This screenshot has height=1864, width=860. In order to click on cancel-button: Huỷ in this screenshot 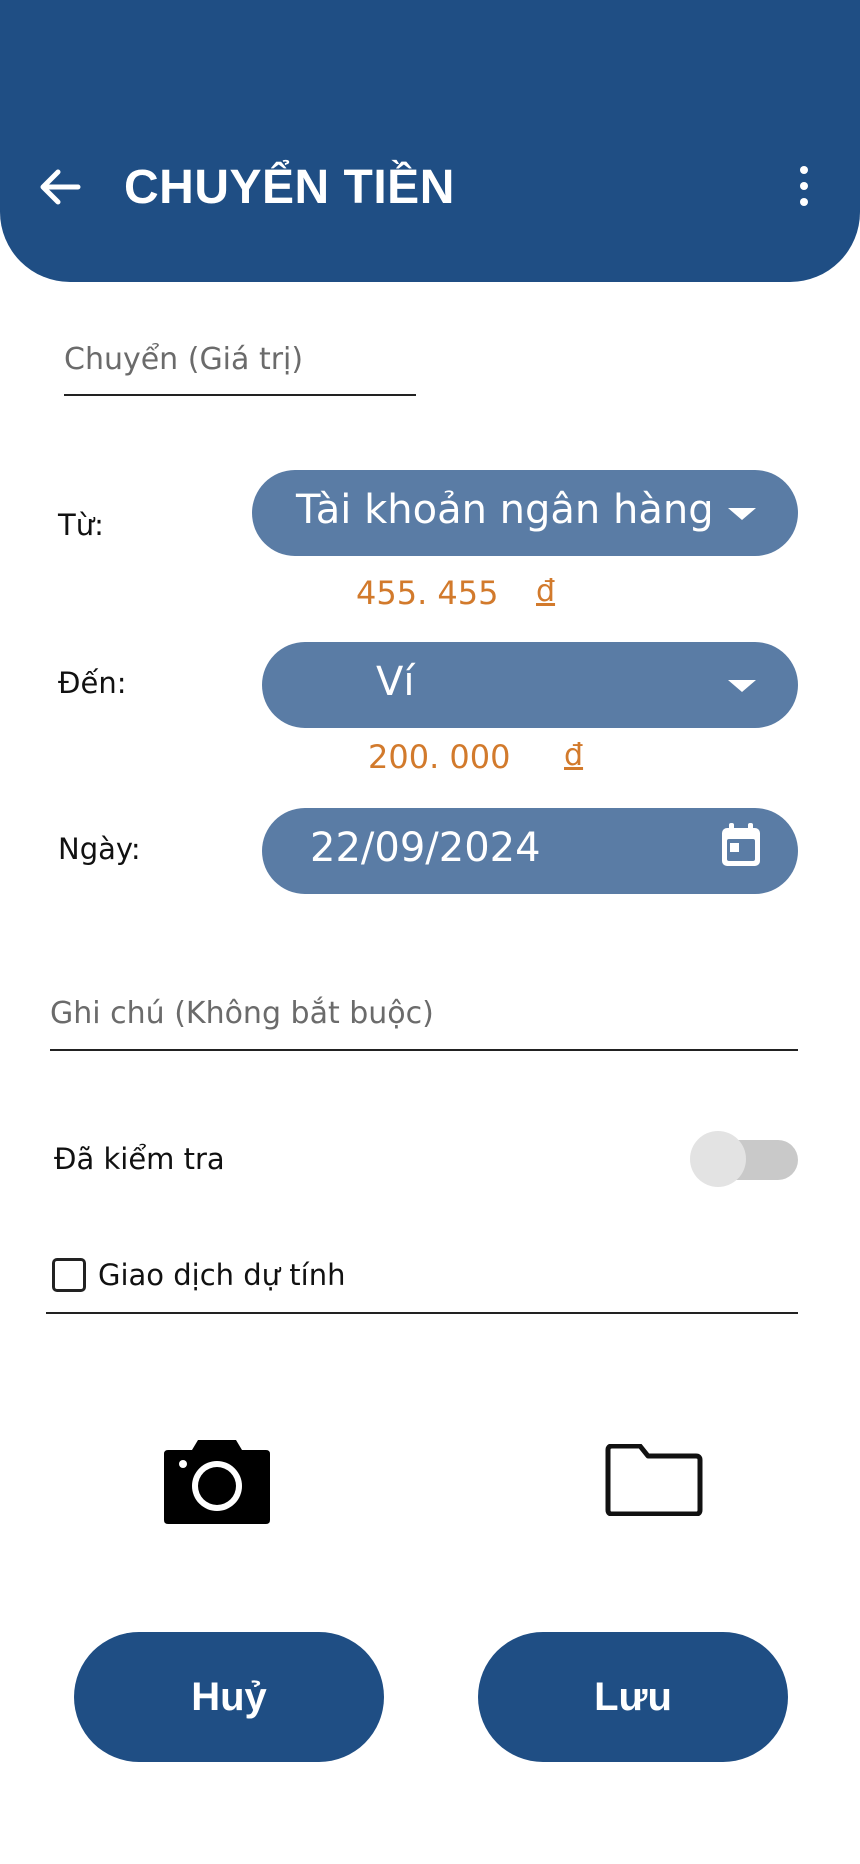, I will do `click(229, 1697)`.